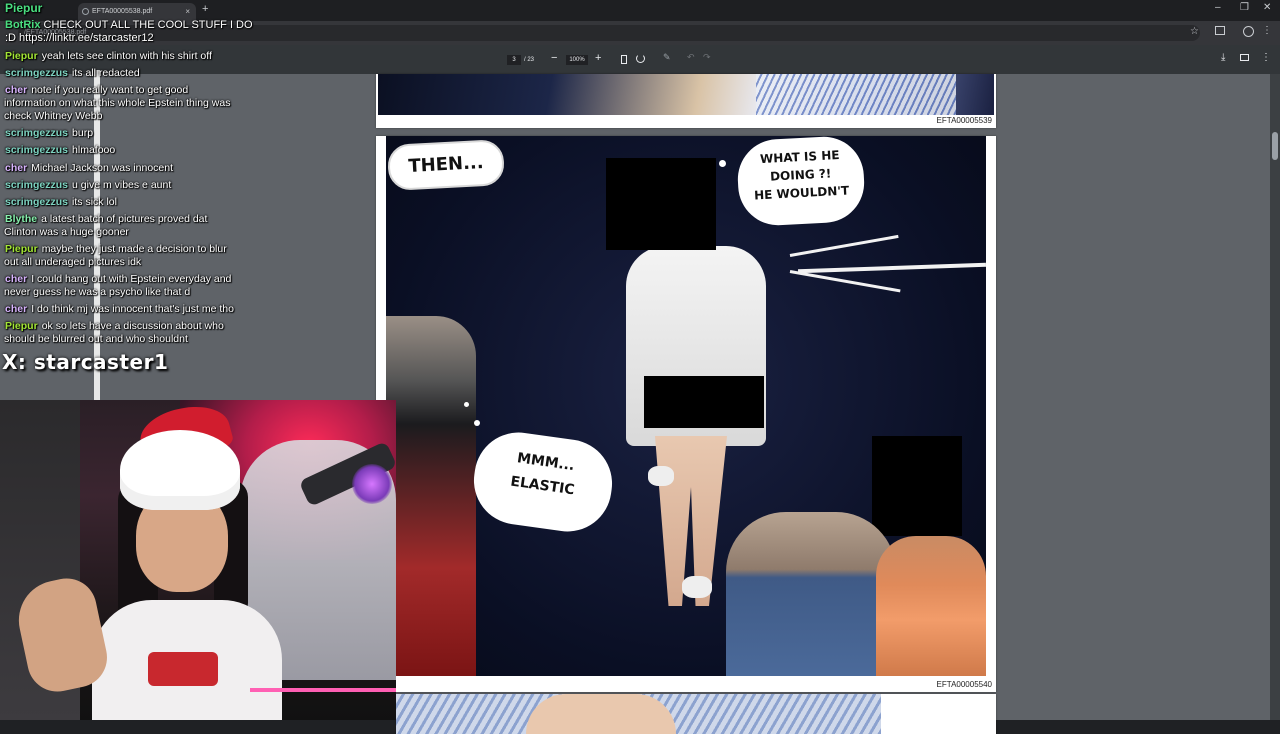 The image size is (1280, 734). I want to click on chat-line: scrimgezzus burp, so click(49, 133).